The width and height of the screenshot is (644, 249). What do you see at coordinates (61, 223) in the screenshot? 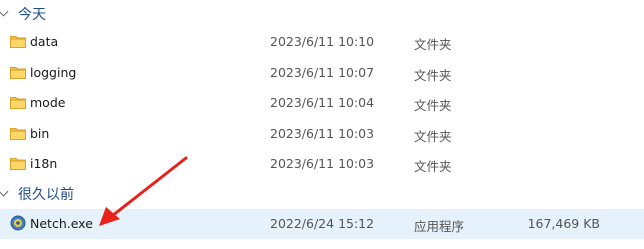
I see `file-name: Netch.exe` at bounding box center [61, 223].